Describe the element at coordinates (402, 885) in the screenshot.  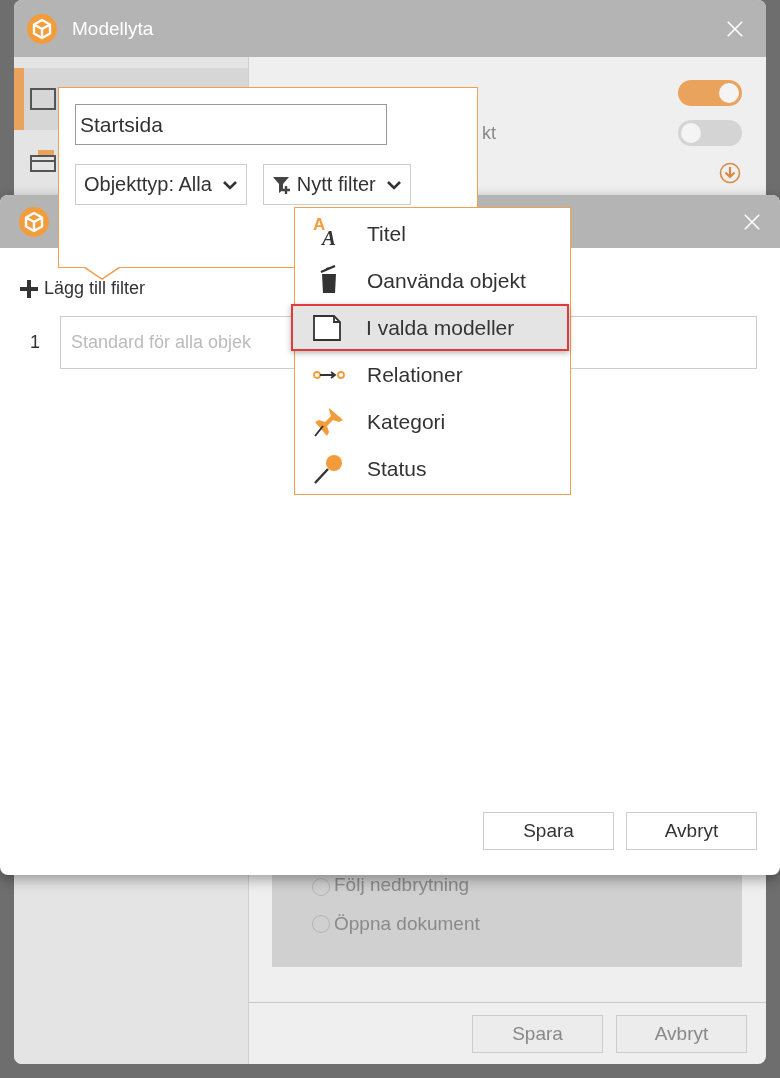
I see `option-label: Följ nedbrytning` at that location.